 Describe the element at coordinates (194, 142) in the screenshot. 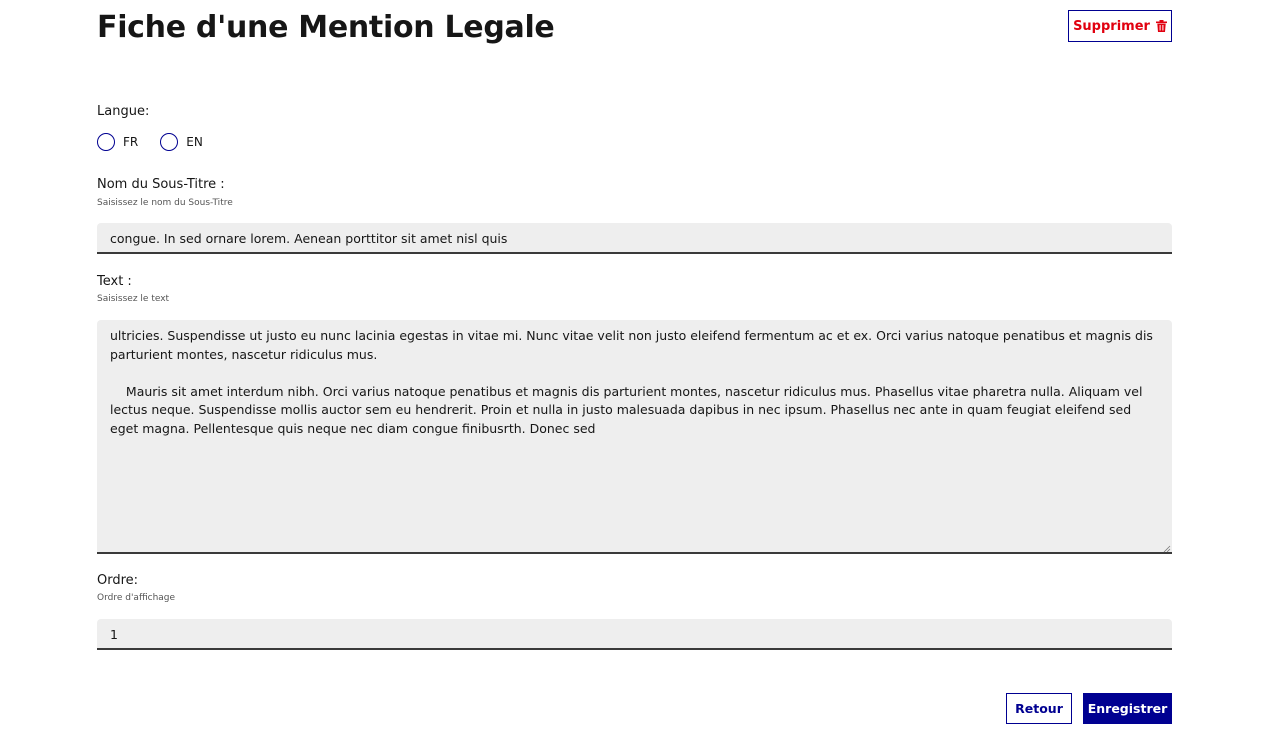

I see `radio-en-label: EN` at that location.